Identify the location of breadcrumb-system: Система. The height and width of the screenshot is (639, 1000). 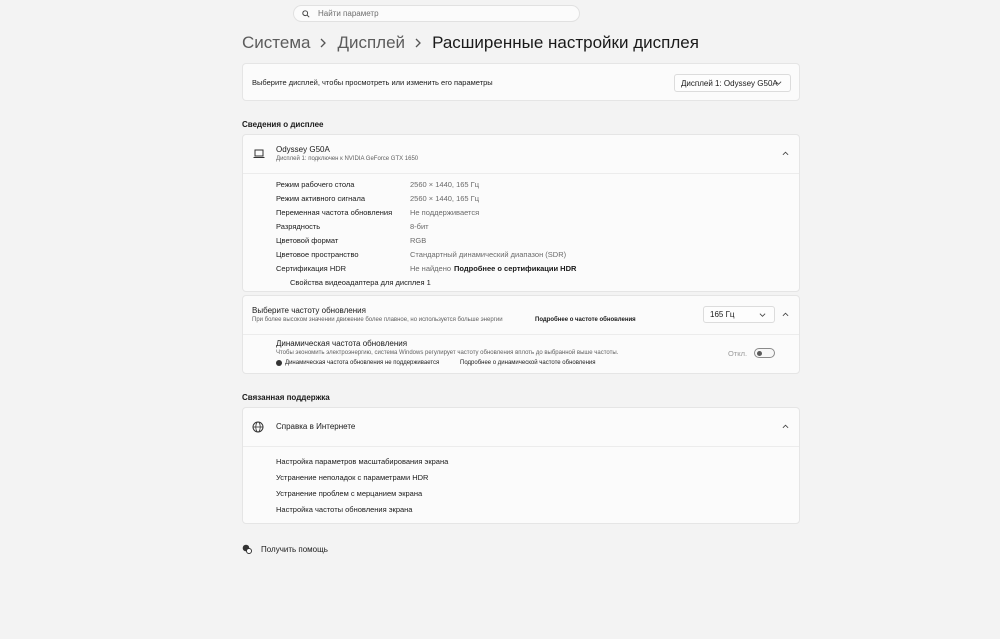
(276, 43).